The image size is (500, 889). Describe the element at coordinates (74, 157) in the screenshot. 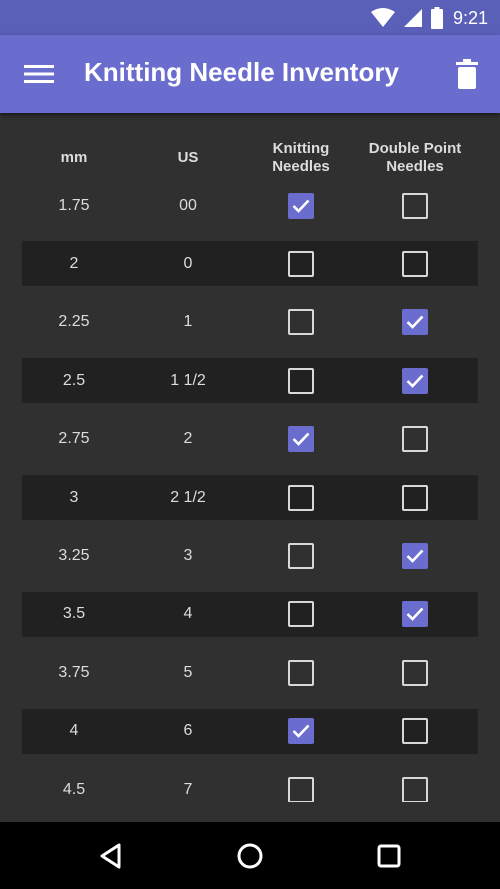

I see `header-mm: mm` at that location.